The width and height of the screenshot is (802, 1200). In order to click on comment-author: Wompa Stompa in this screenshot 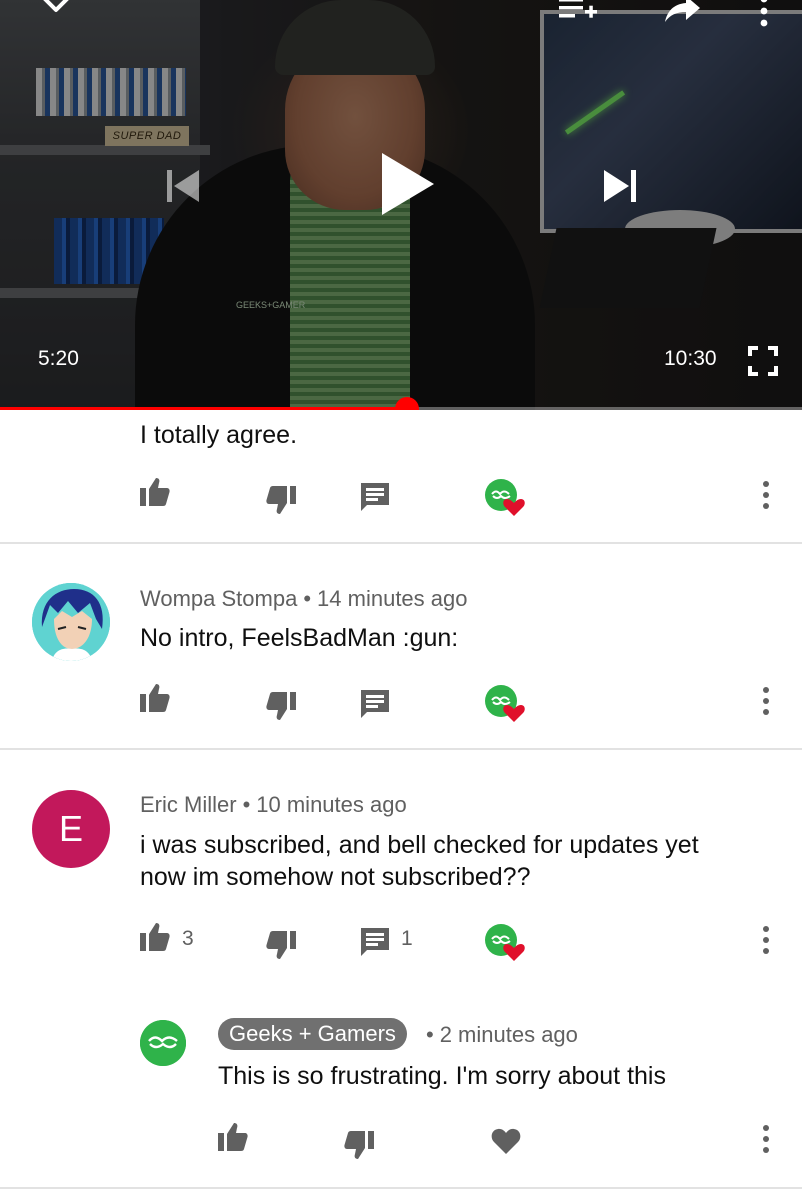, I will do `click(218, 598)`.